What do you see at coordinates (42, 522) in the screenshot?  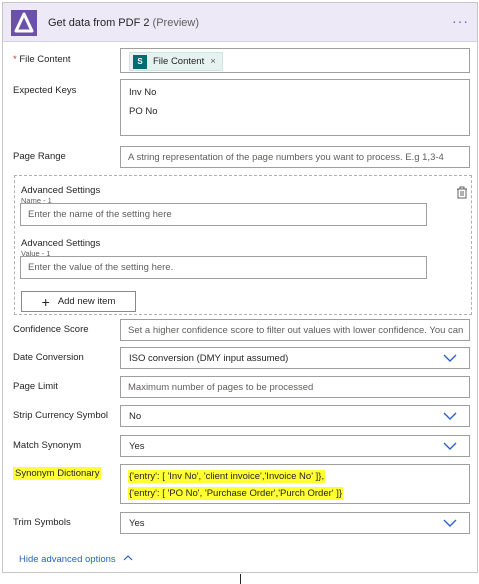 I see `trim-symbols-label: Trim Symbols` at bounding box center [42, 522].